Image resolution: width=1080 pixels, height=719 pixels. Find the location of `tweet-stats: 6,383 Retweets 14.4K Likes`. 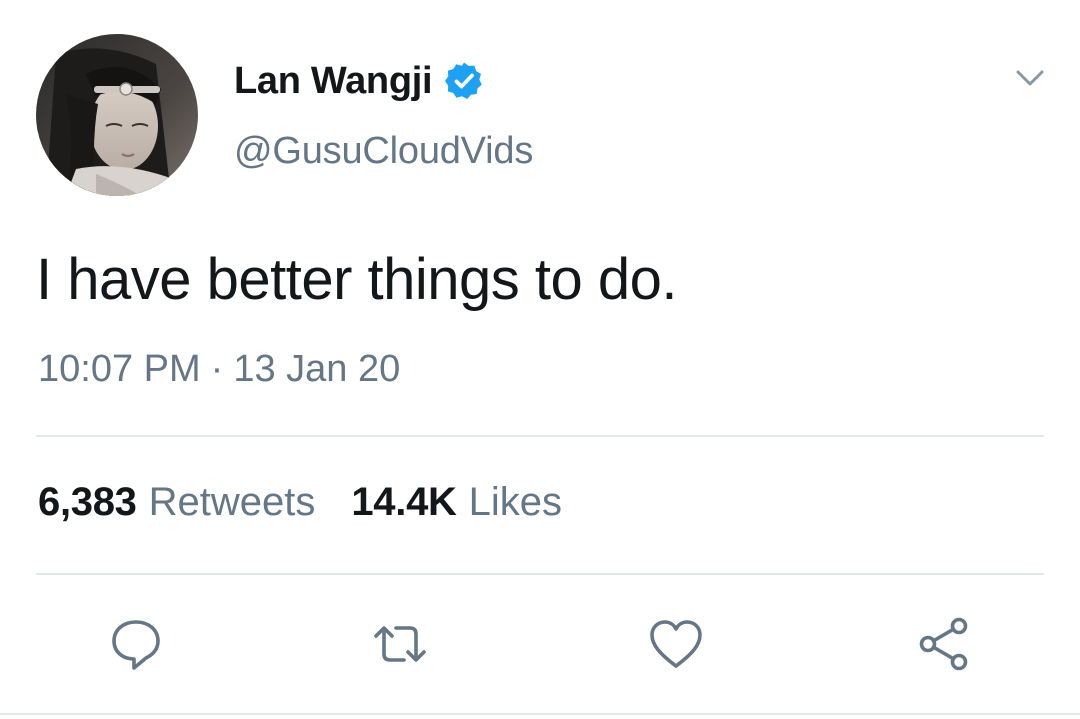

tweet-stats: 6,383 Retweets 14.4K Likes is located at coordinates (318, 502).